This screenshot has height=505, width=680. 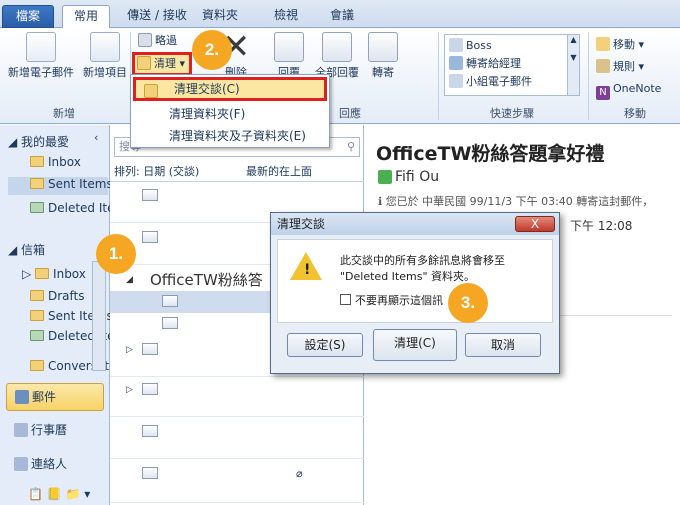 I want to click on rules-button: 規則 ▾, so click(x=620, y=67).